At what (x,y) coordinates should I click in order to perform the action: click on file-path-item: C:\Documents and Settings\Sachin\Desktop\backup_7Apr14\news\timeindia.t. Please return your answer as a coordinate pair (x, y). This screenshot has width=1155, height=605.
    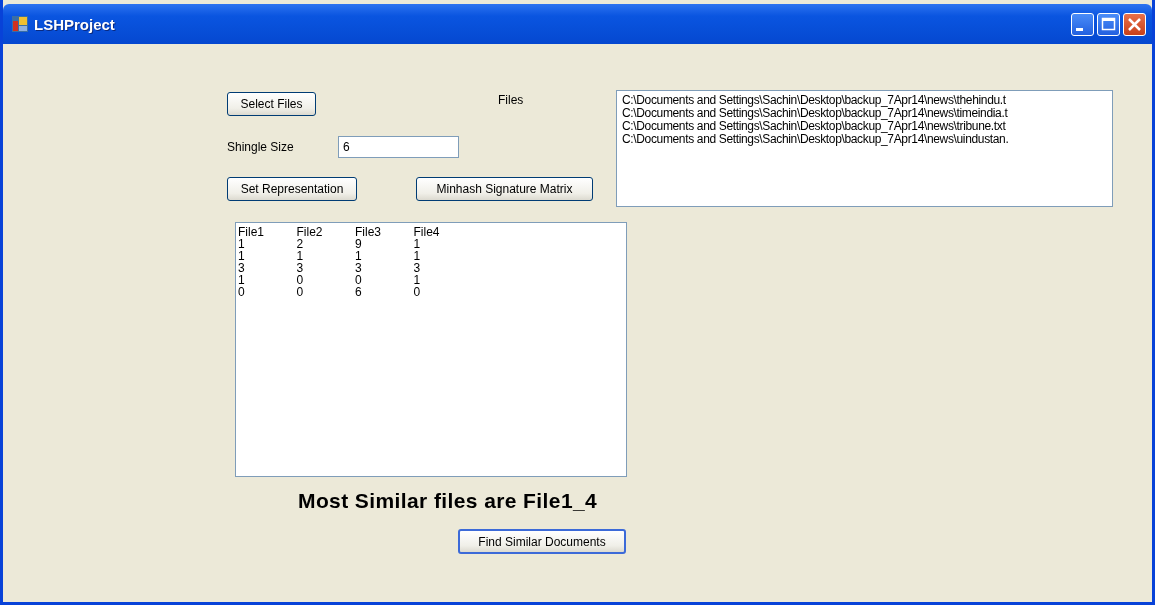
    Looking at the image, I should click on (815, 113).